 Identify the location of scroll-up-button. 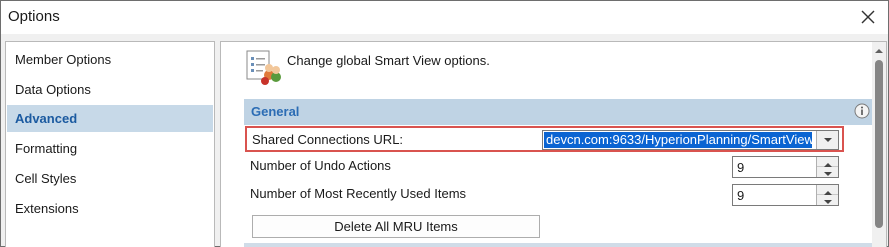
(879, 50).